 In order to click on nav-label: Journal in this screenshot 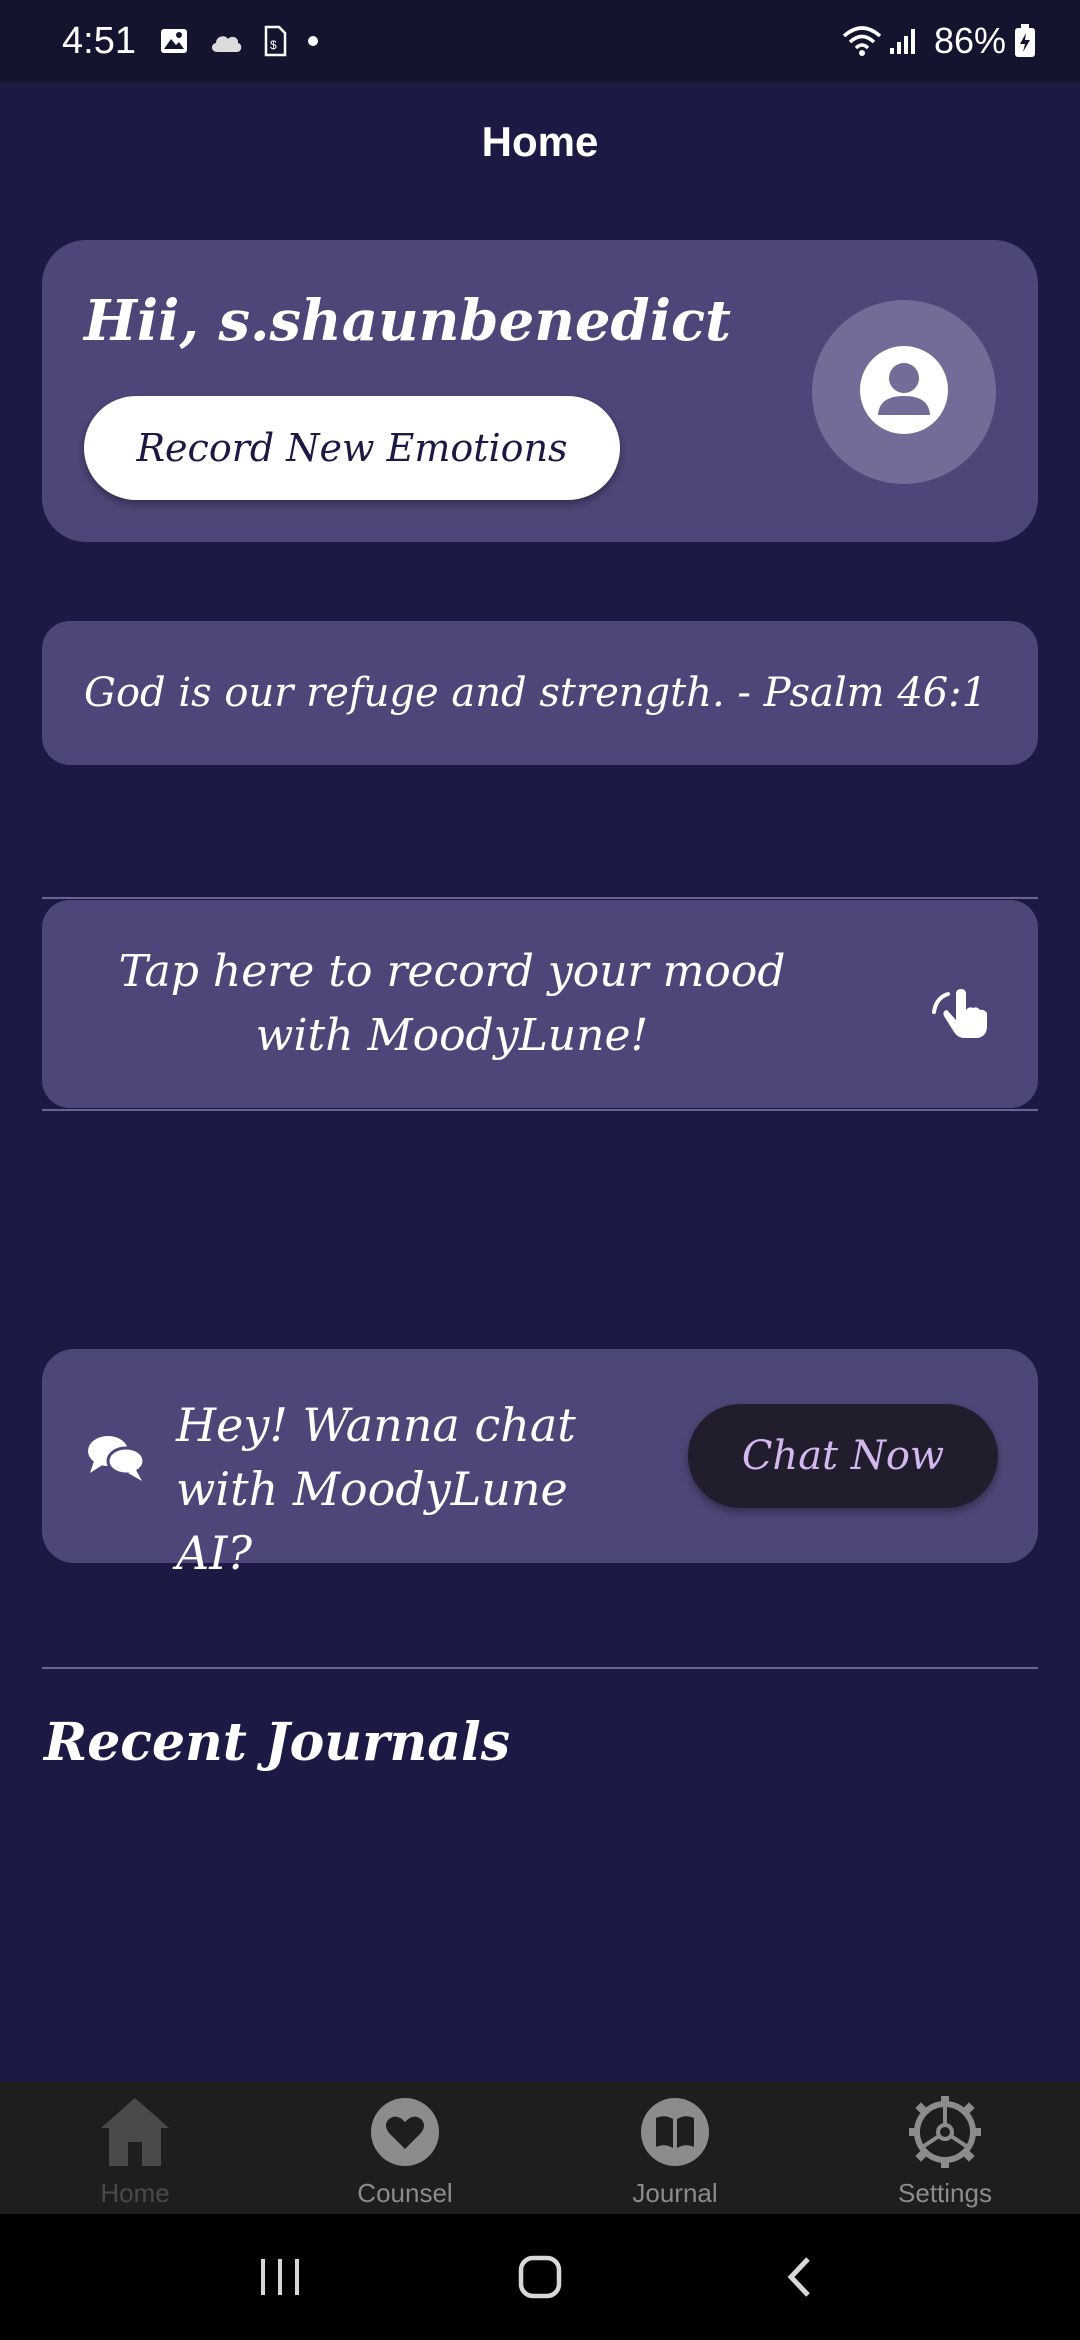, I will do `click(675, 2193)`.